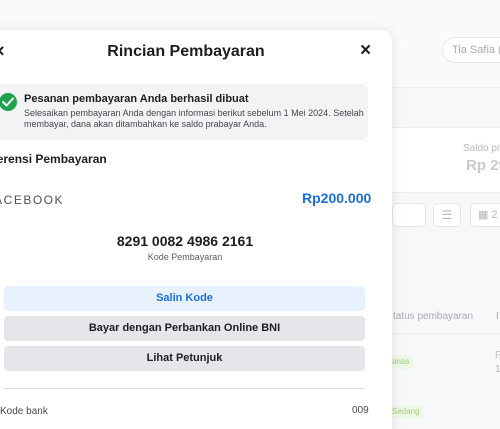 The height and width of the screenshot is (429, 500). Describe the element at coordinates (184, 328) in the screenshot. I see `pay-online-banking-button: Bayar dengan Perbankan Online BNI` at that location.